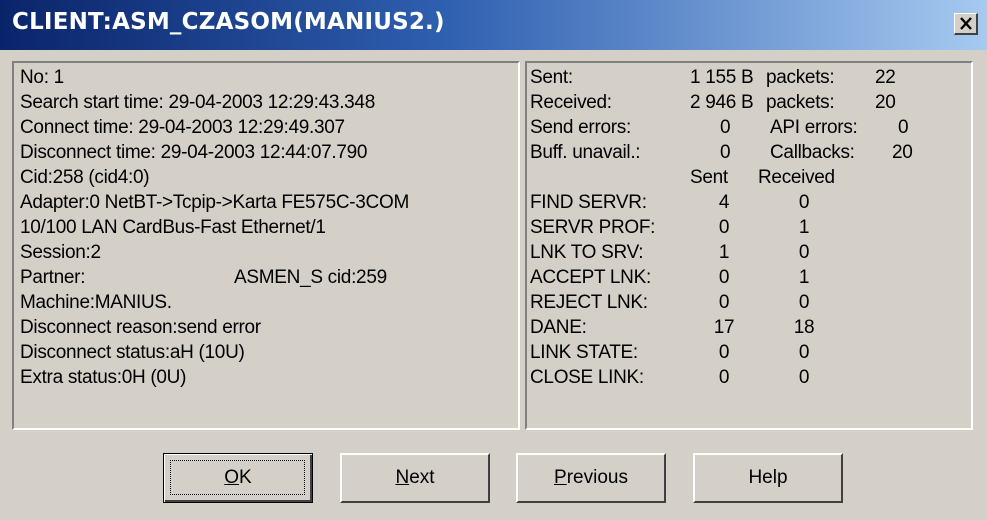  I want to click on row-label: REJECT LNK:, so click(589, 302).